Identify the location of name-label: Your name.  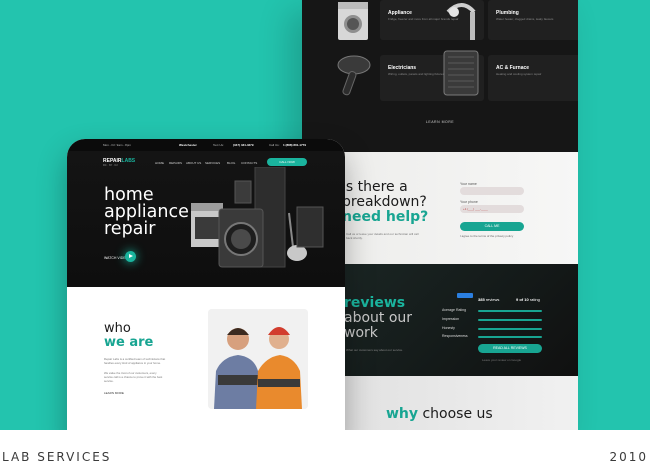
(468, 184).